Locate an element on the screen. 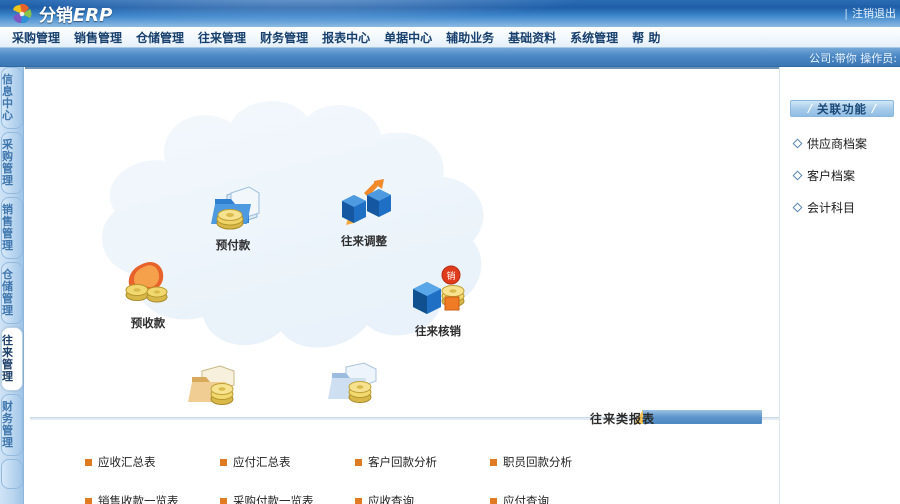  flow-node-prepayment: 预付款 is located at coordinates (233, 216).